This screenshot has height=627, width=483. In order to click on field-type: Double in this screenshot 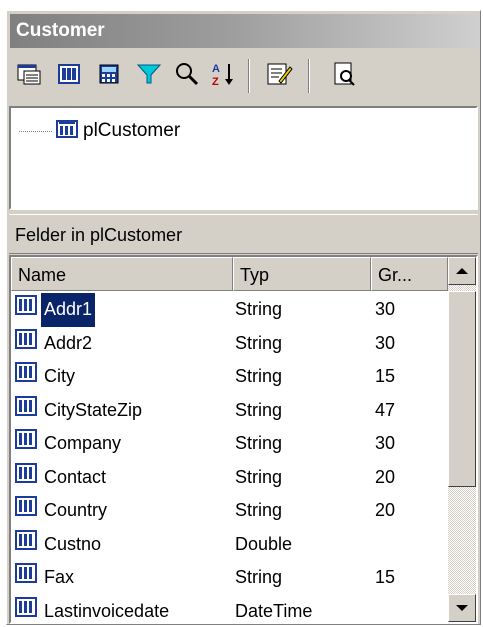, I will do `click(264, 543)`.